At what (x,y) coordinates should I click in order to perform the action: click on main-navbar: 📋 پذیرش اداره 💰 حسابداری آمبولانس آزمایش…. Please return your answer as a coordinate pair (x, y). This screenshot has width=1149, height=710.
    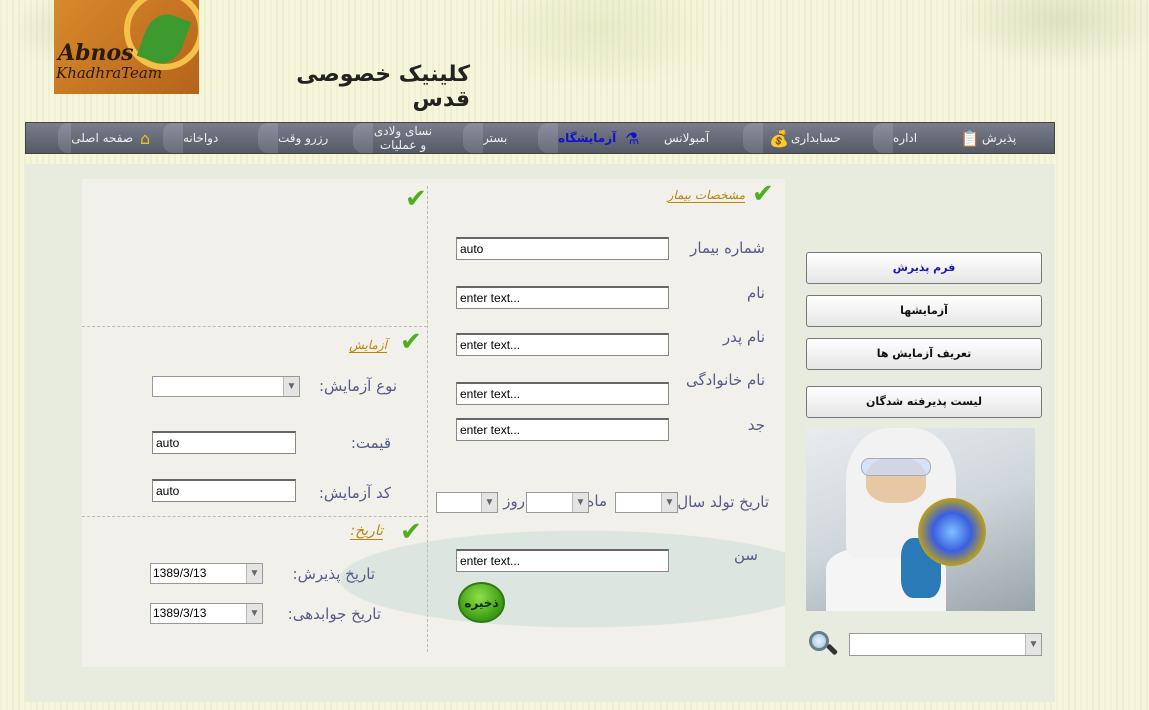
    Looking at the image, I should click on (540, 138).